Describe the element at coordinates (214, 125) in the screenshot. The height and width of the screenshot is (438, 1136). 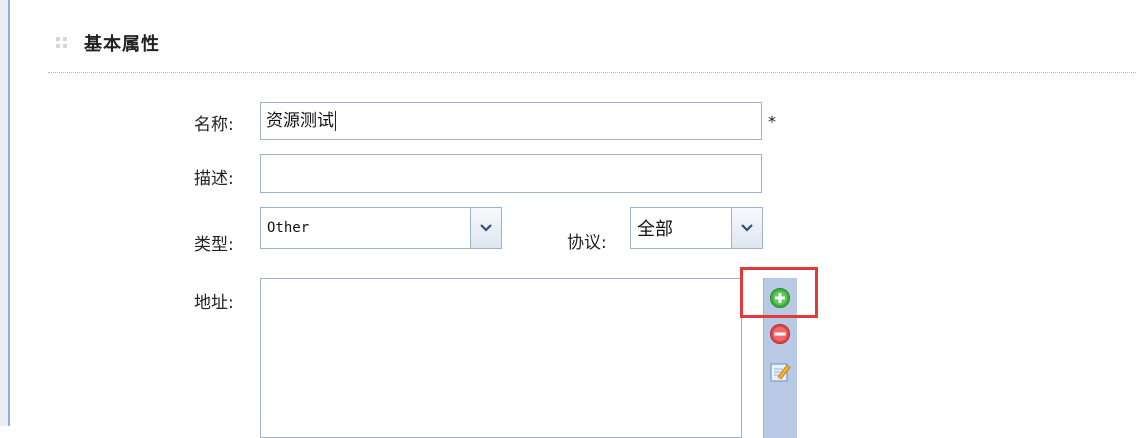
I see `name-label: 名称:` at that location.